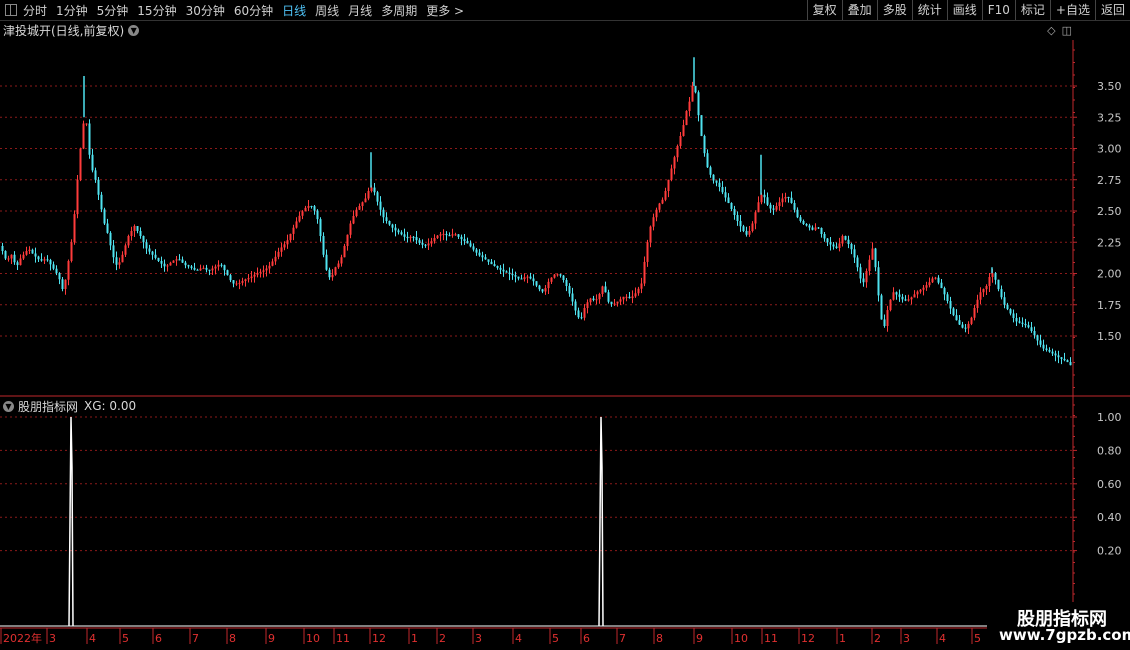  I want to click on y-tick-label: 0.40, so click(1109, 517).